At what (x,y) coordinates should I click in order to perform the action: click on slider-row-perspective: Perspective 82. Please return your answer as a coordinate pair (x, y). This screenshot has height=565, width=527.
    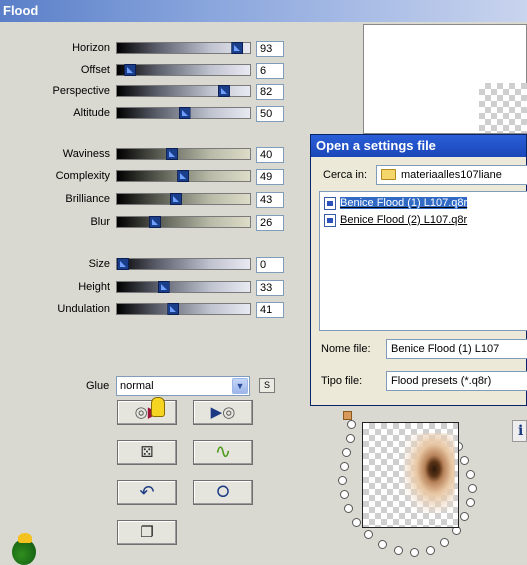
    Looking at the image, I should click on (150, 92).